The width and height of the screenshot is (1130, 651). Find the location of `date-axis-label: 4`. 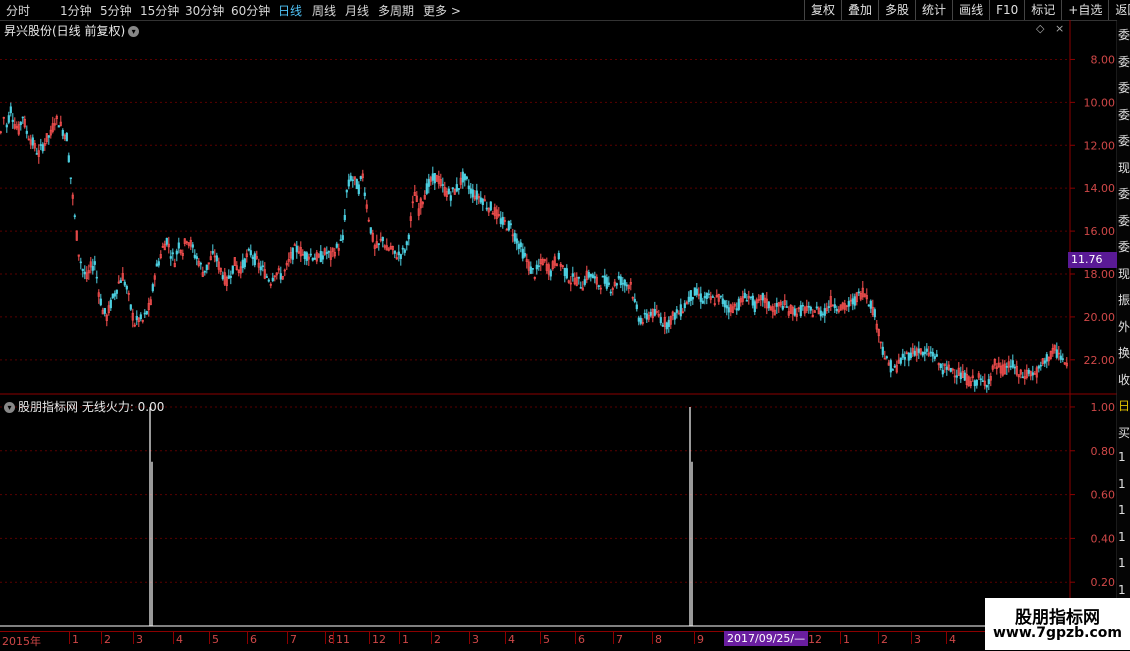

date-axis-label: 4 is located at coordinates (179, 639).